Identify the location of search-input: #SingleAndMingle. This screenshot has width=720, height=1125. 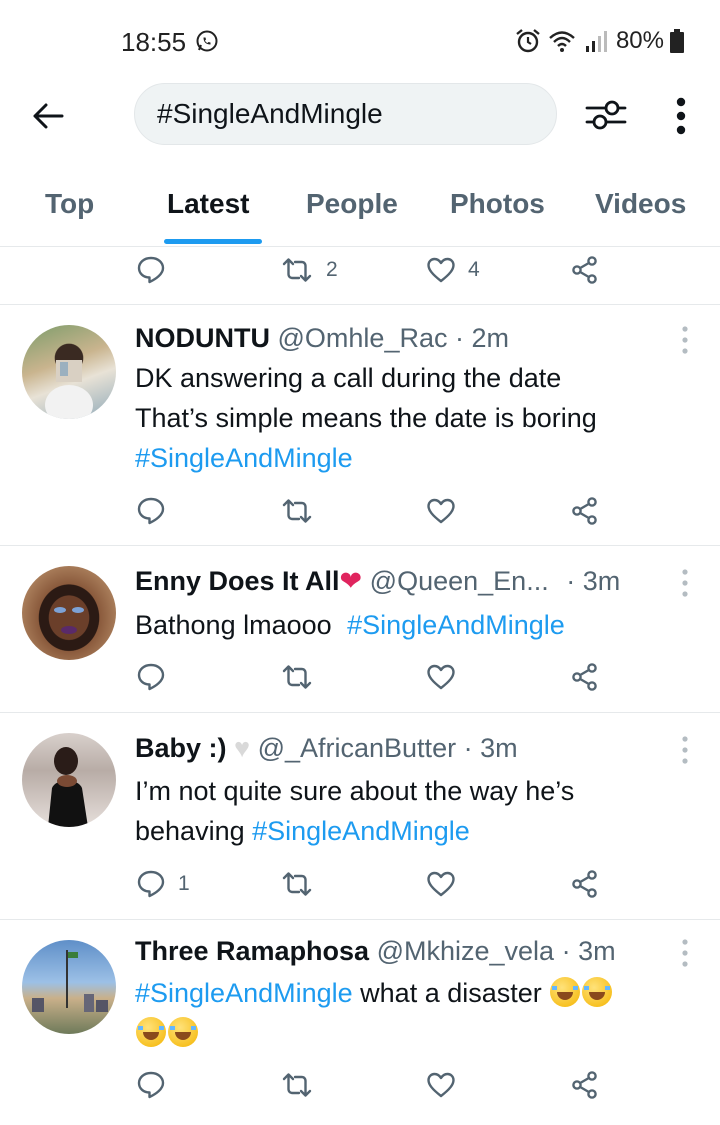
(345, 114).